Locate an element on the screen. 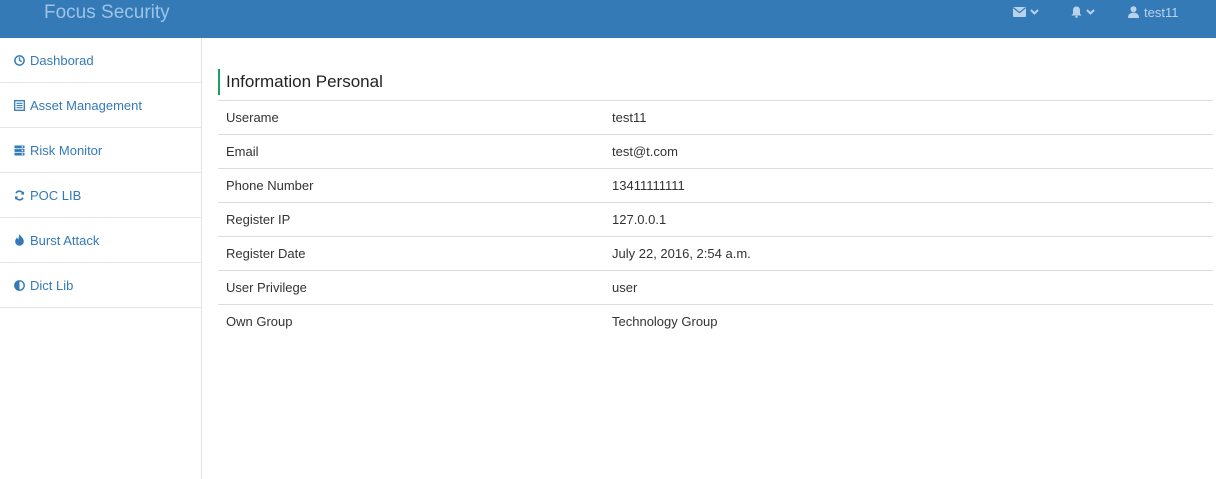 This screenshot has width=1216, height=479. username-label: test11 is located at coordinates (1161, 12).